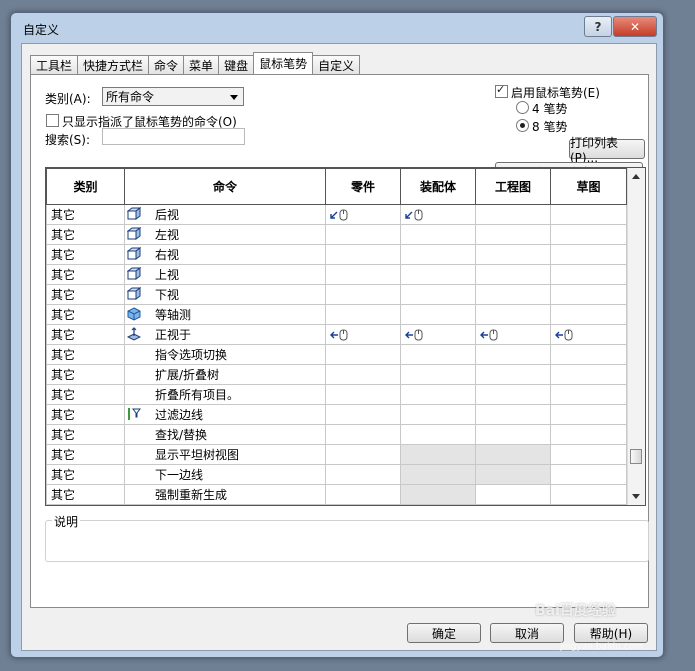 This screenshot has height=671, width=695. I want to click on scroll-down-icon, so click(636, 496).